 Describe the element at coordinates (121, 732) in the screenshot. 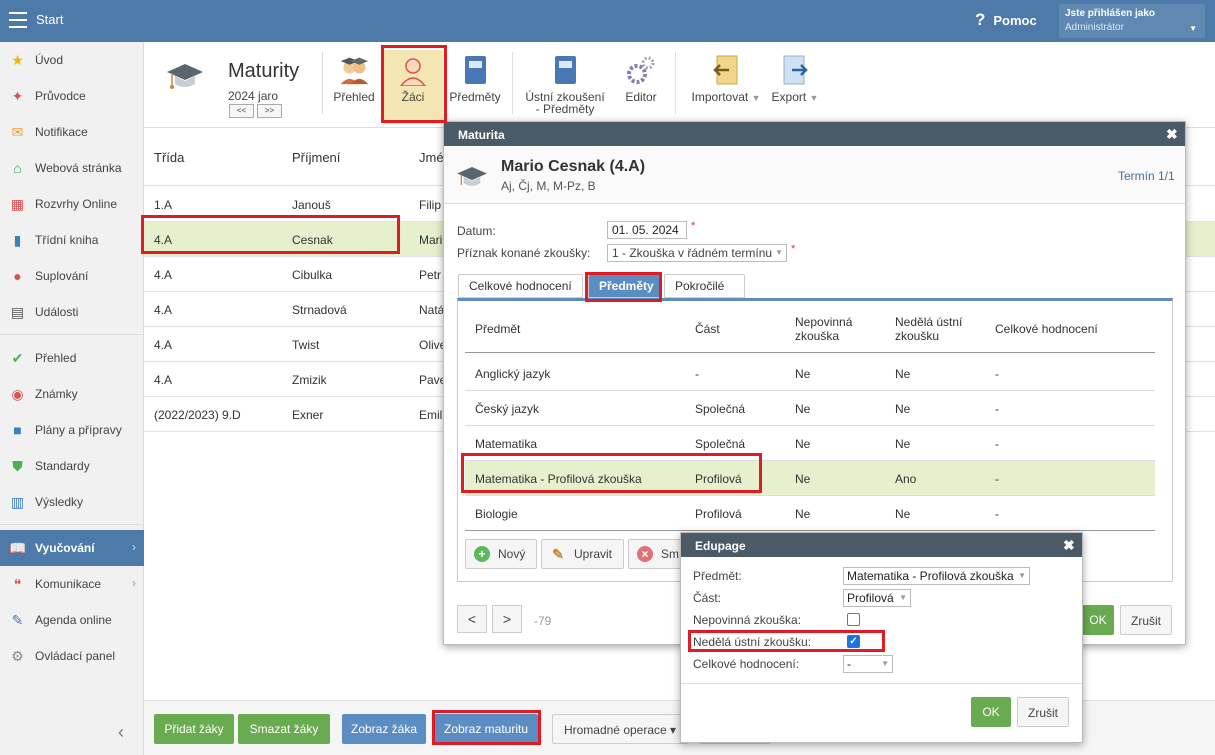

I see `collapse-sidebar-icon: ‹` at that location.